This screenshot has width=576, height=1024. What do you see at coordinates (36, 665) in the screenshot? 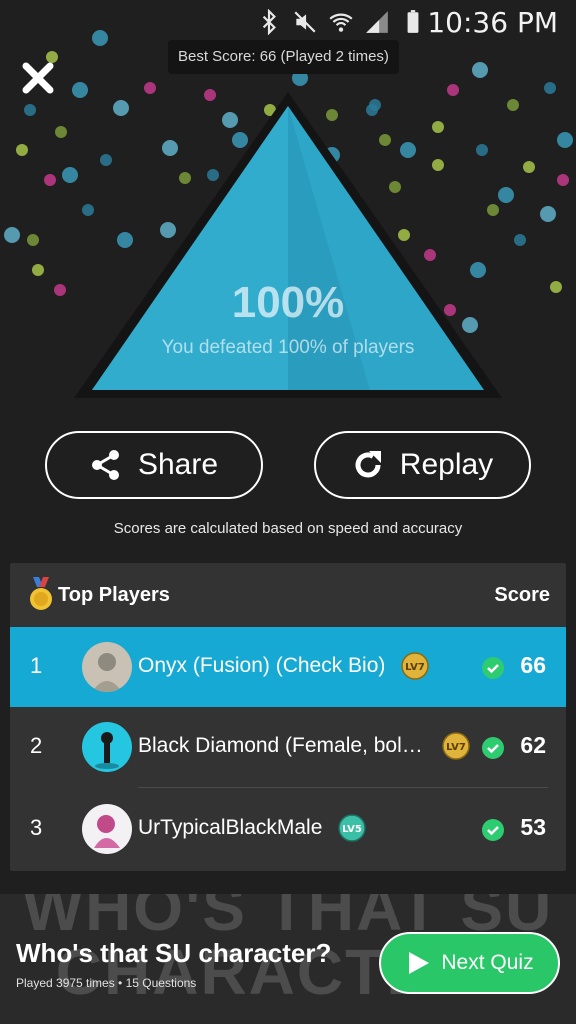
I see `row-rank: 1` at bounding box center [36, 665].